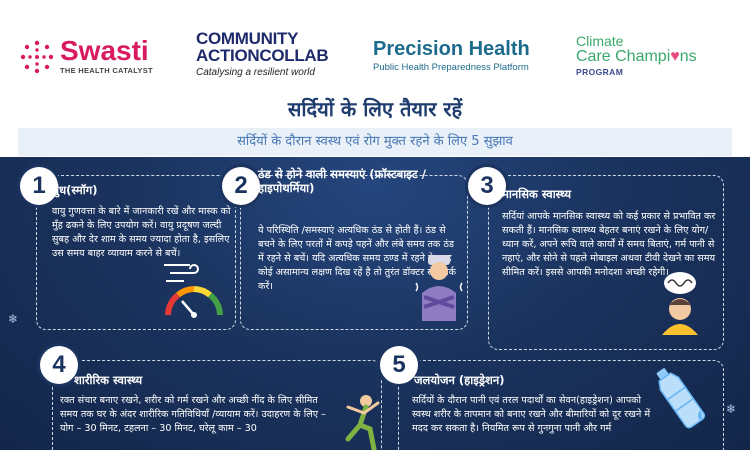  Describe the element at coordinates (362, 422) in the screenshot. I see `exercising-person-icon` at that location.